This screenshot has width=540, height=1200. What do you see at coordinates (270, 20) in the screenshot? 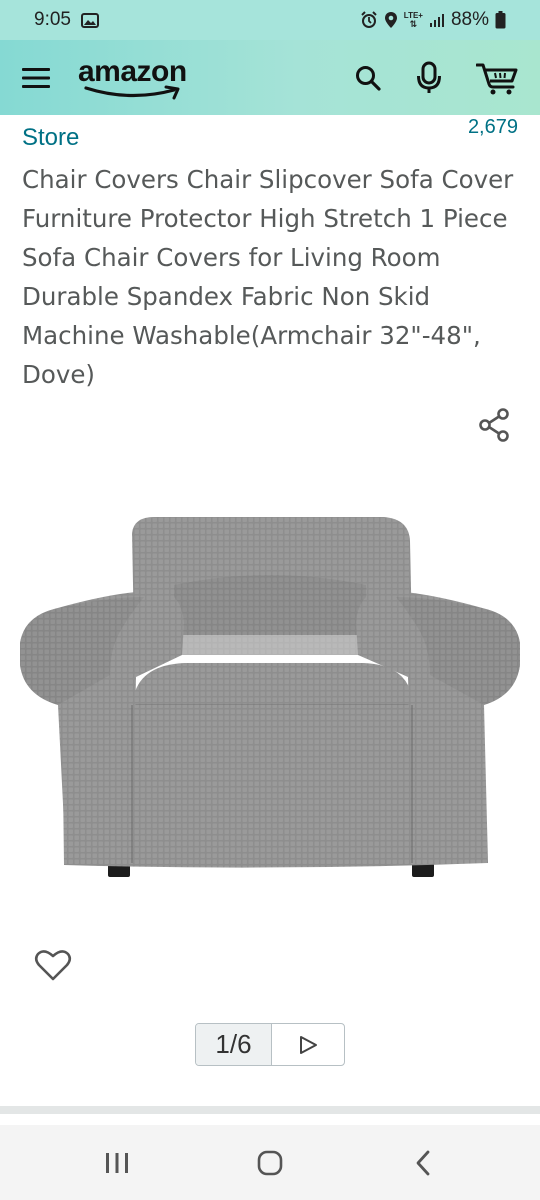
I see `status-bar: 9:05 LTE+ ⇅ 88%` at bounding box center [270, 20].